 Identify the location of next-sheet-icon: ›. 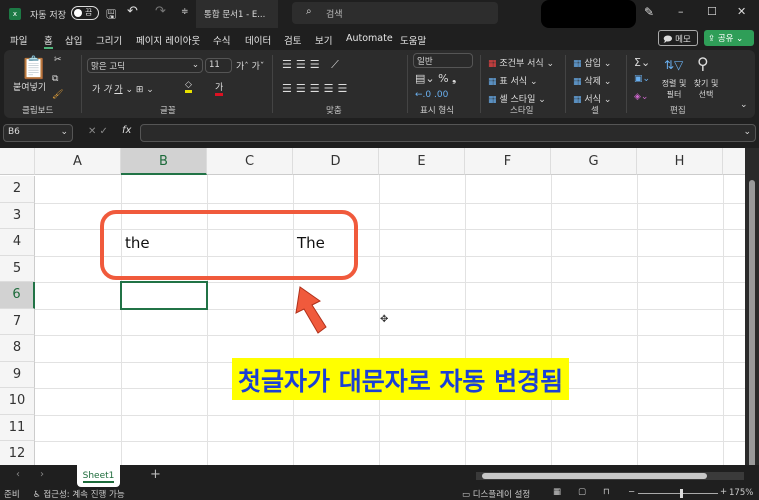
(42, 474).